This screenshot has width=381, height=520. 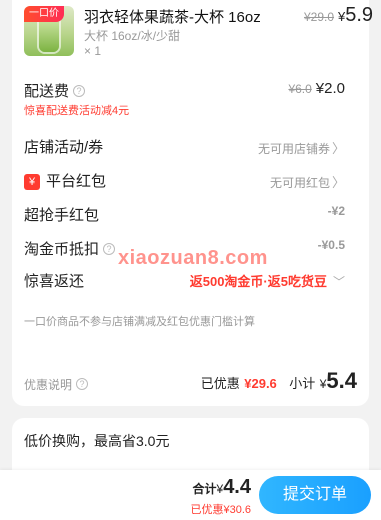 I want to click on product-spec: 大杯 16oz/冰/少甜, so click(x=132, y=36).